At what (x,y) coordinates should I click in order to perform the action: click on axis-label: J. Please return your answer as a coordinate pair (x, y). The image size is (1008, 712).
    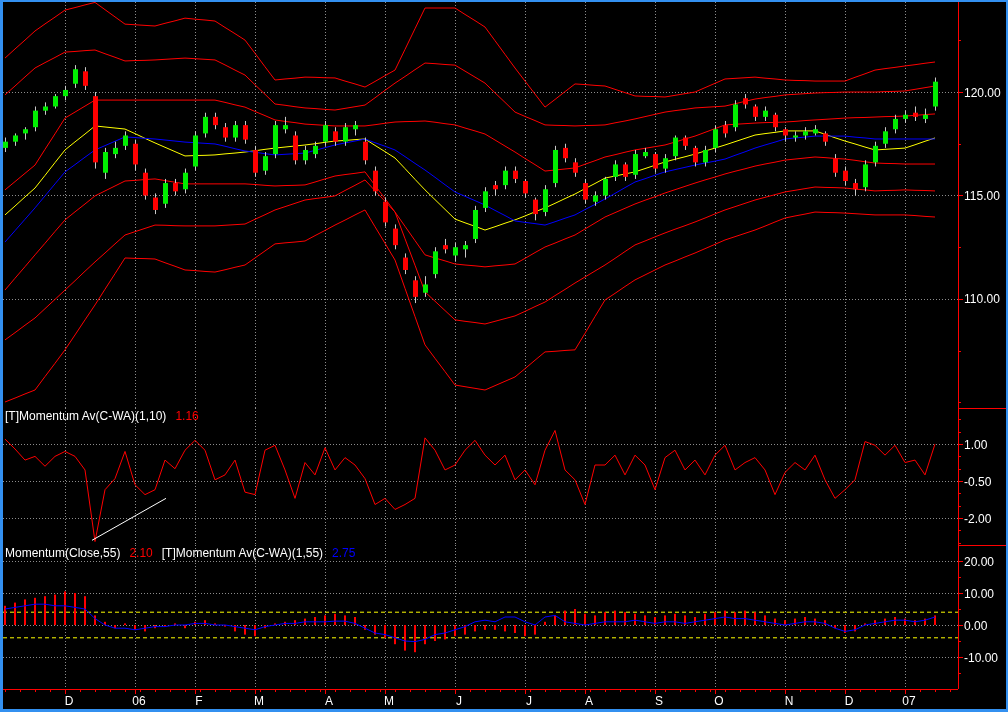
    Looking at the image, I should click on (459, 701).